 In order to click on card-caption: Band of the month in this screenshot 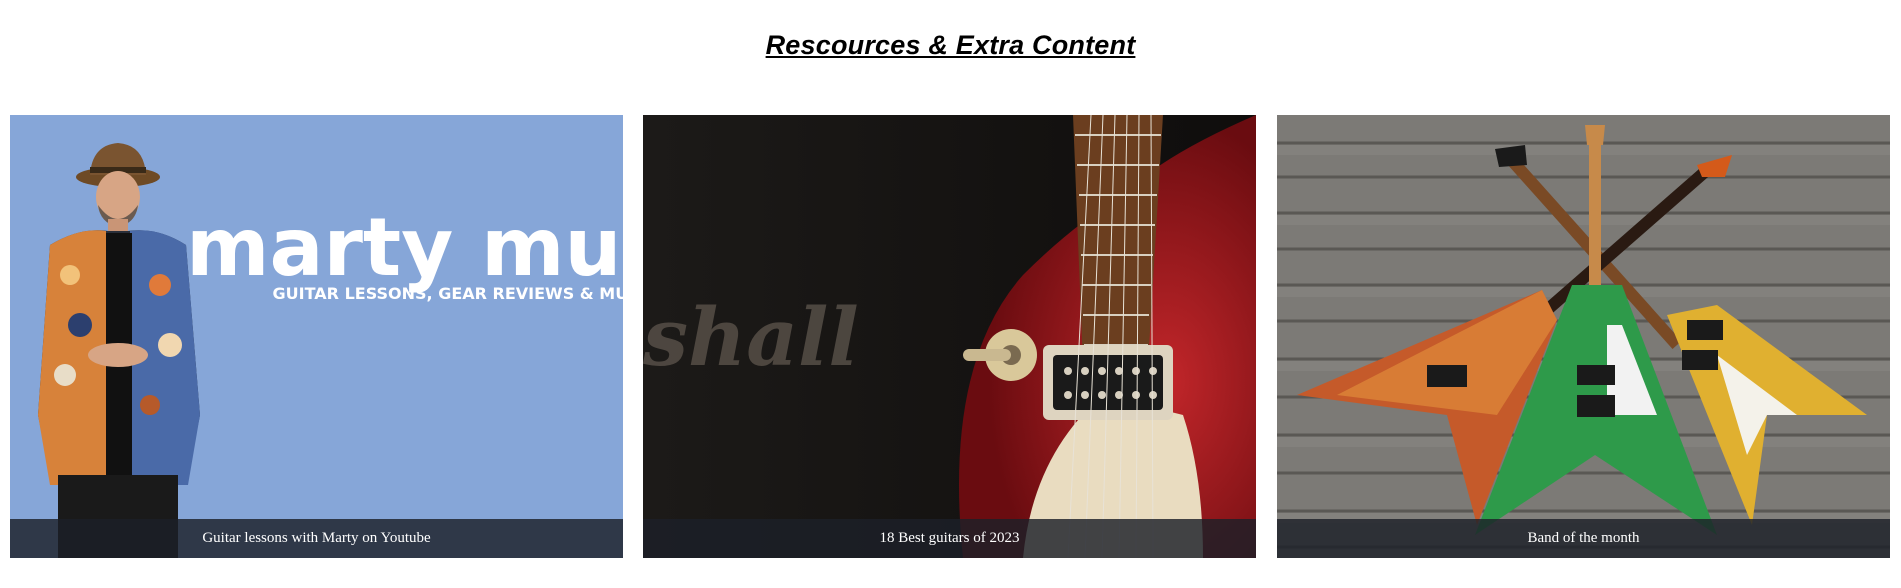, I will do `click(1583, 538)`.